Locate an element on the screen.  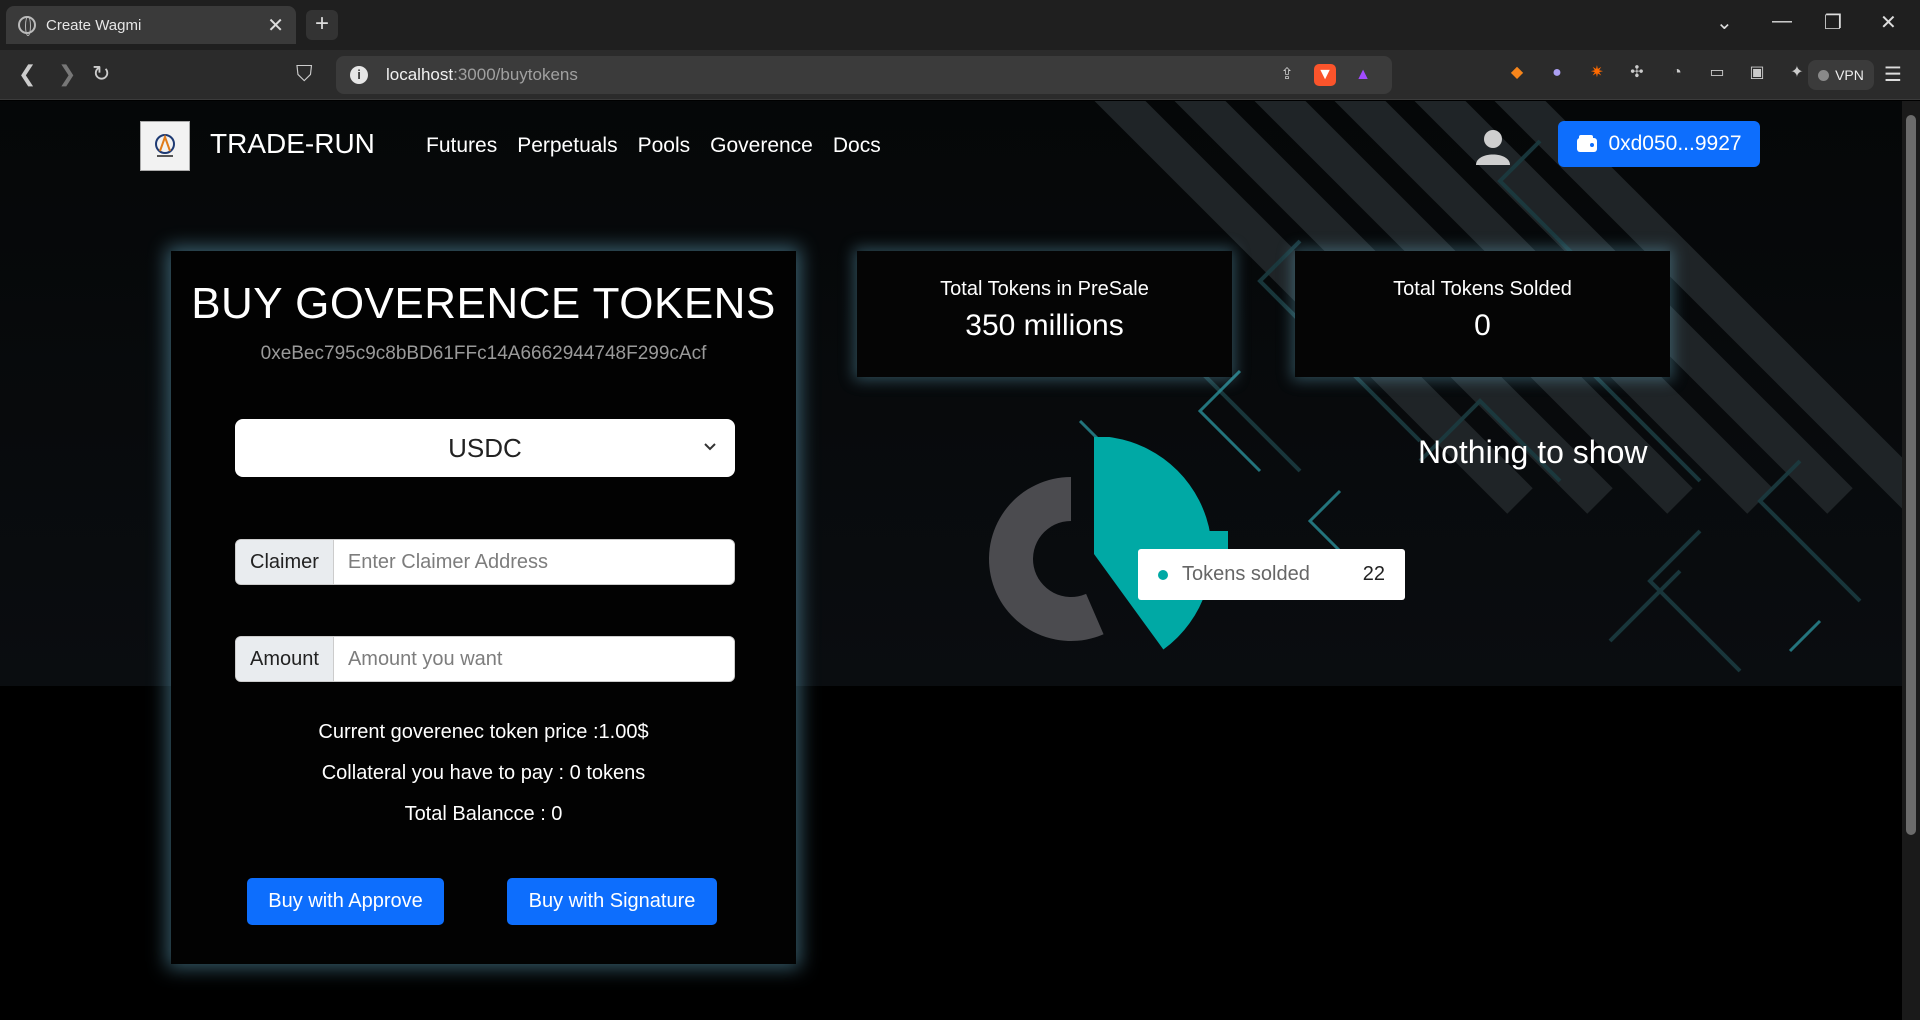
wallet-address-button: 0xd050...9927 is located at coordinates (1659, 144).